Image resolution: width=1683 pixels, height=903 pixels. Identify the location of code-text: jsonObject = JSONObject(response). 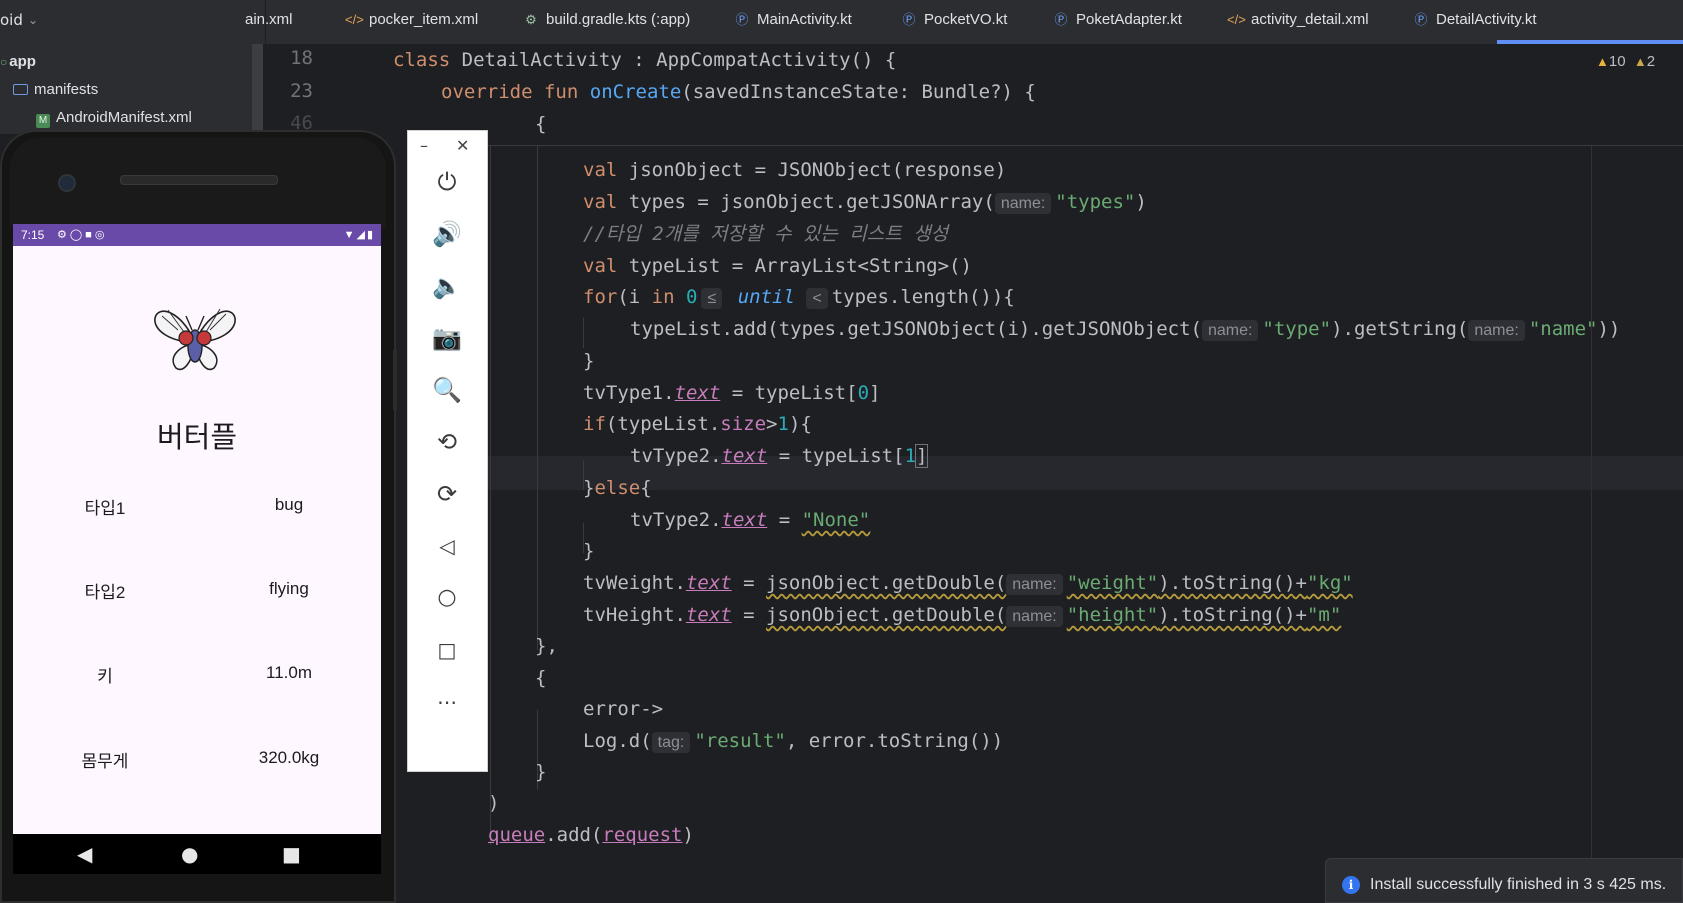
(812, 170).